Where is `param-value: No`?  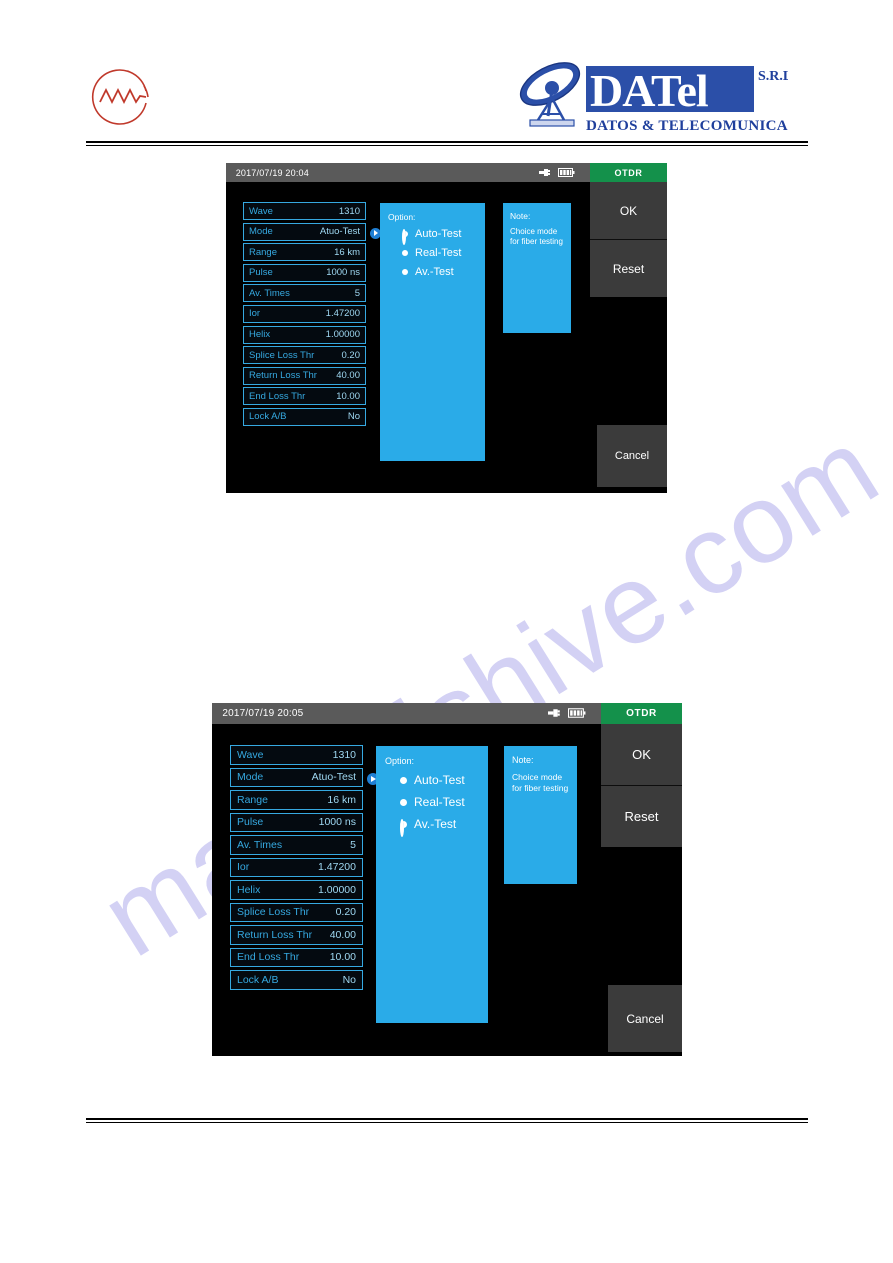
param-value: No is located at coordinates (349, 979).